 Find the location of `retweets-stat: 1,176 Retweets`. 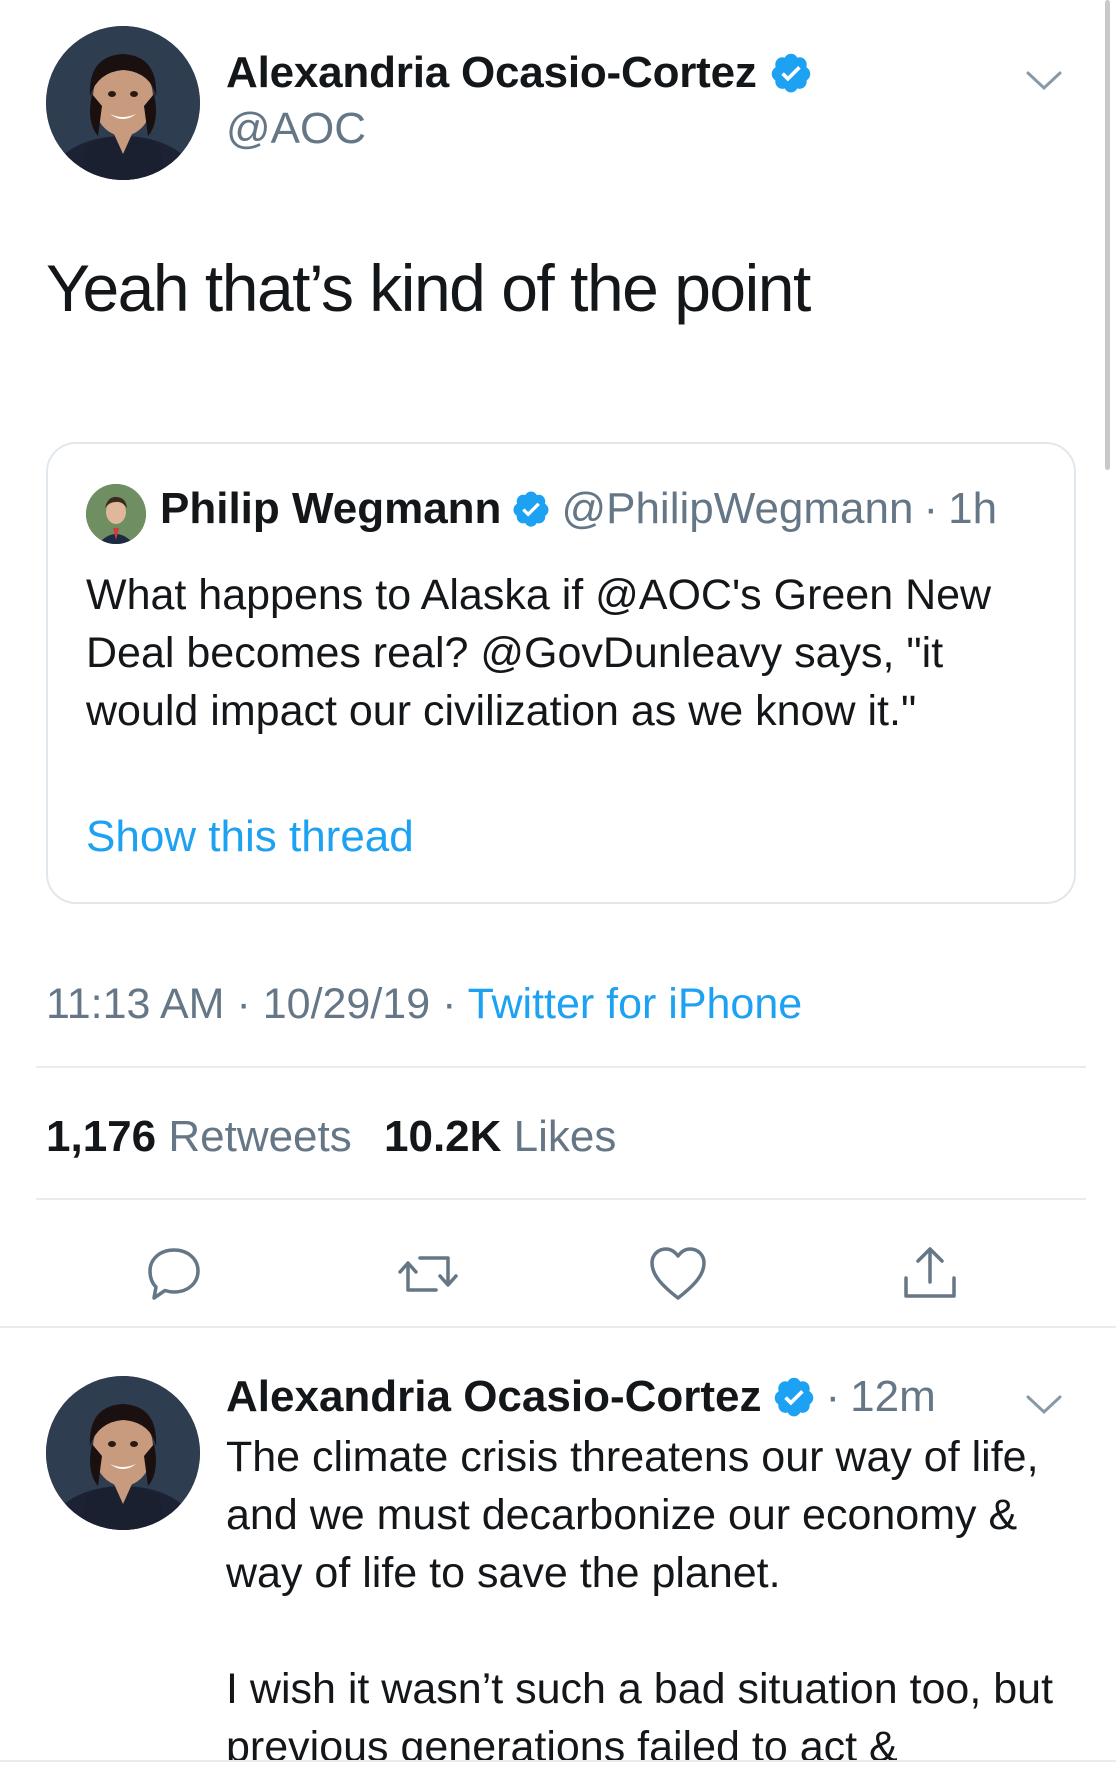

retweets-stat: 1,176 Retweets is located at coordinates (215, 1136).